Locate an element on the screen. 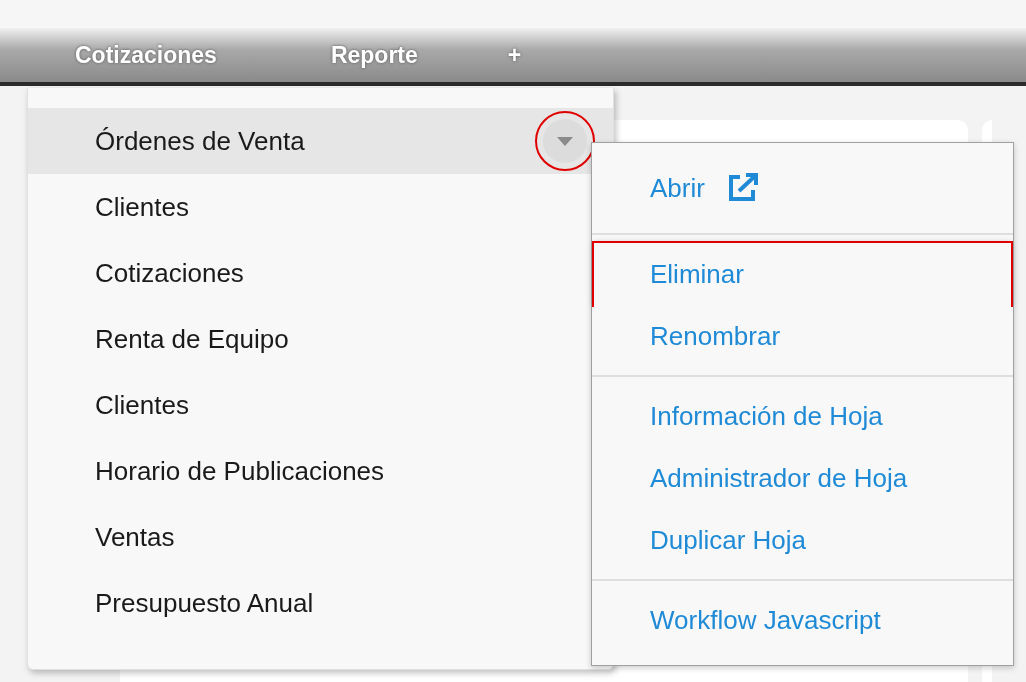  sheet-name: Cotizaciones is located at coordinates (169, 273).